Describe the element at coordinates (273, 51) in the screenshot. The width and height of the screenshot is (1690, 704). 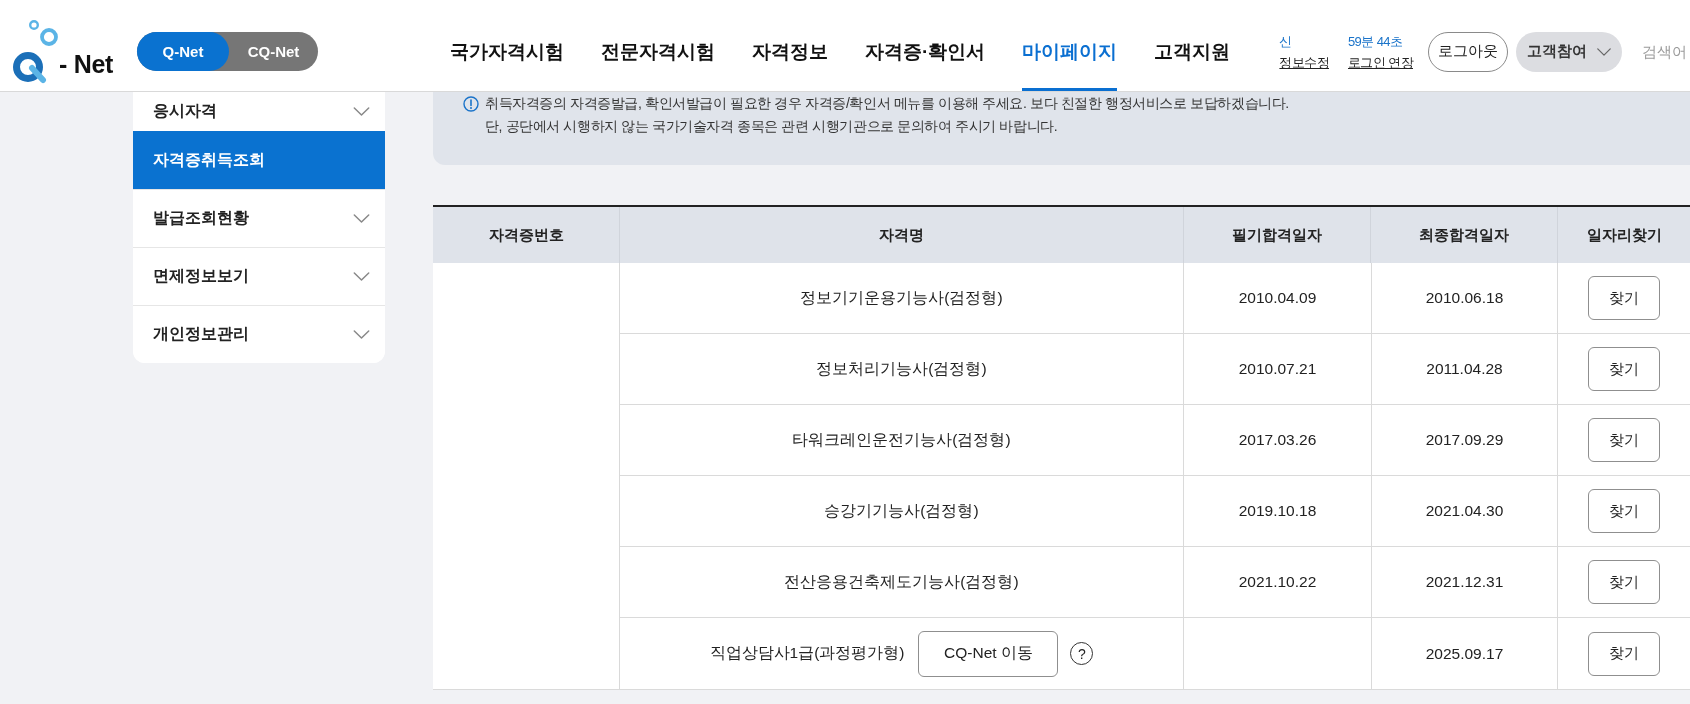
I see `site-tab: CQ-Net` at that location.